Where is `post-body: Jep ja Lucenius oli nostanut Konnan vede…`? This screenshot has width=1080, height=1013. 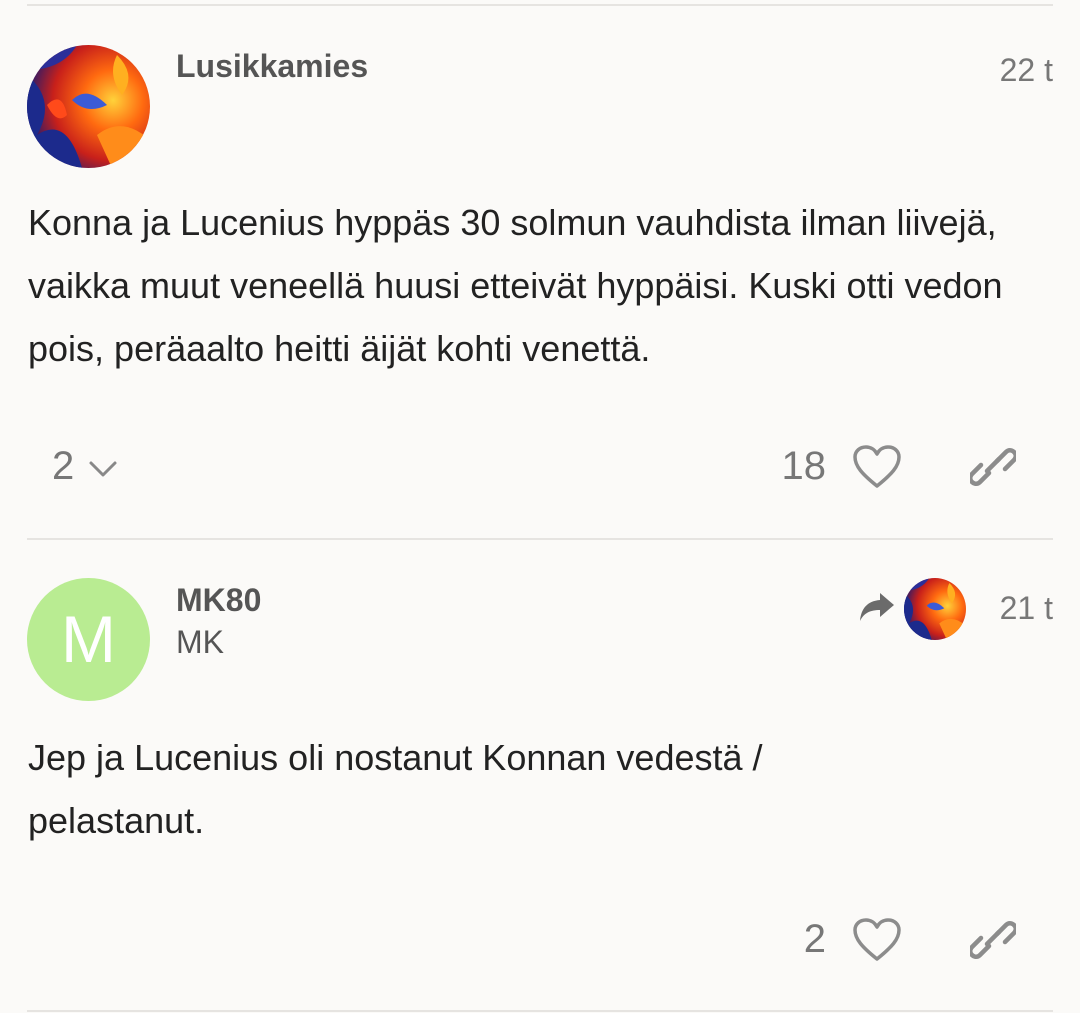 post-body: Jep ja Lucenius oli nostanut Konnan vede… is located at coordinates (395, 789).